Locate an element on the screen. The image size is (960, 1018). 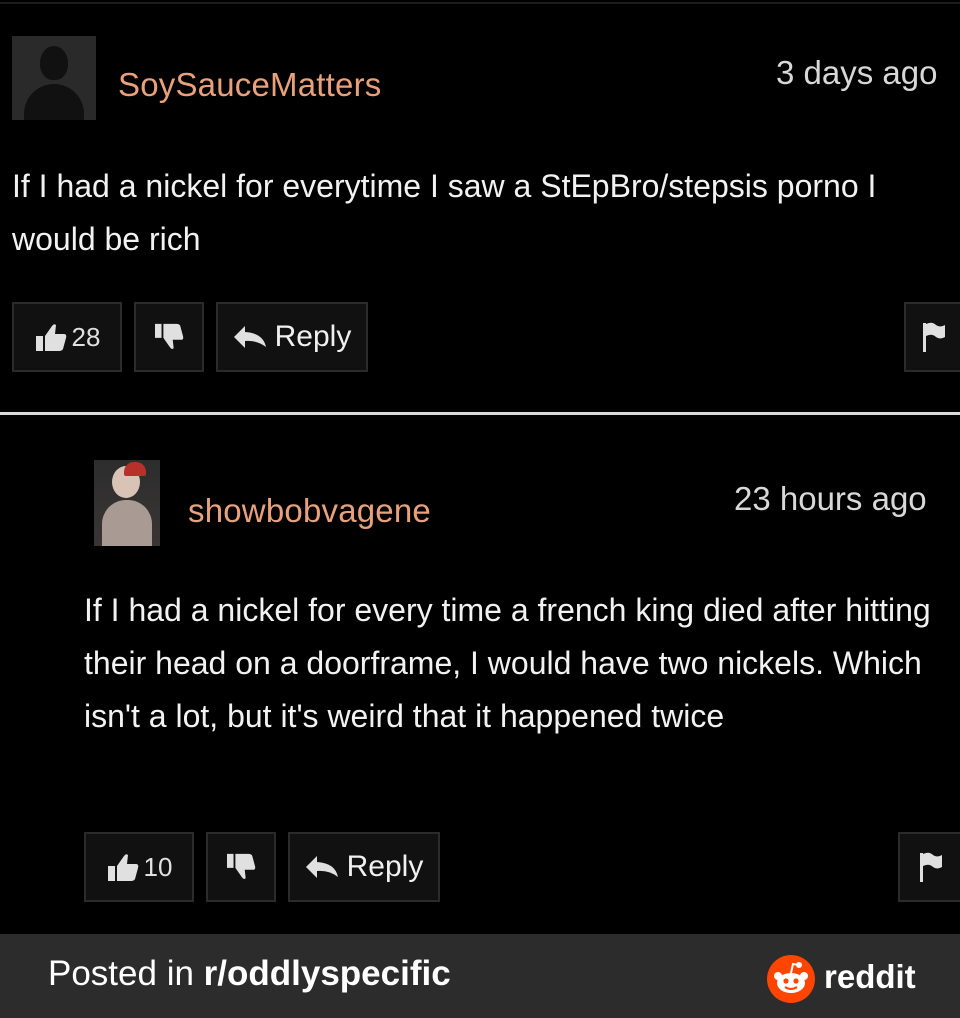
avatar-head-shape is located at coordinates (54, 63).